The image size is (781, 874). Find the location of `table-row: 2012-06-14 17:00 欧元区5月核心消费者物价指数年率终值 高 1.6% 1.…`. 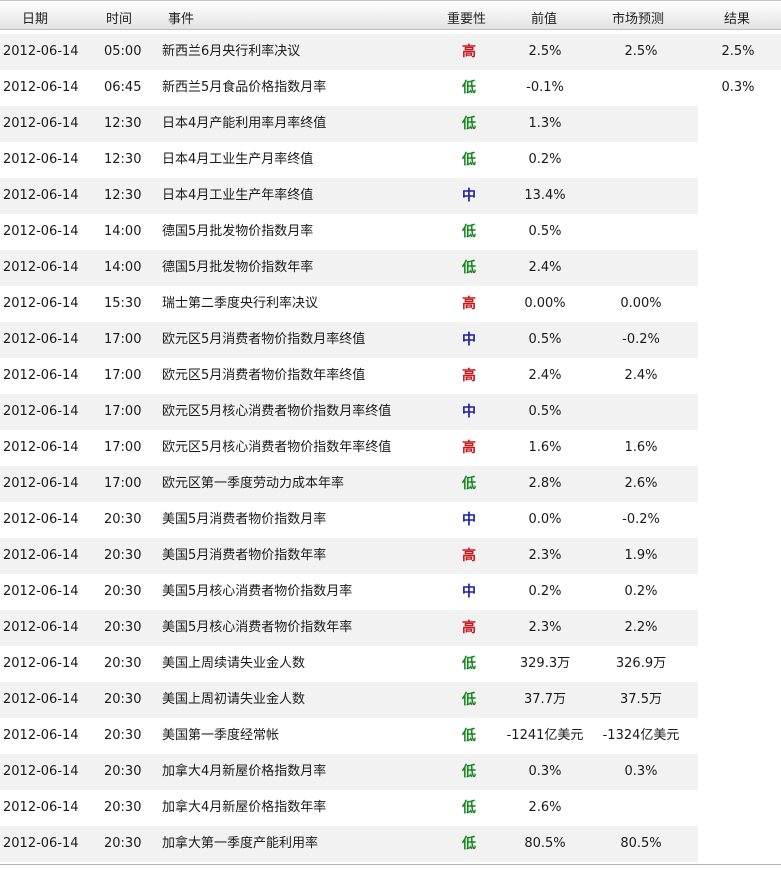

table-row: 2012-06-14 17:00 欧元区5月核心消费者物价指数年率终值 高 1.6% 1.… is located at coordinates (390, 448).